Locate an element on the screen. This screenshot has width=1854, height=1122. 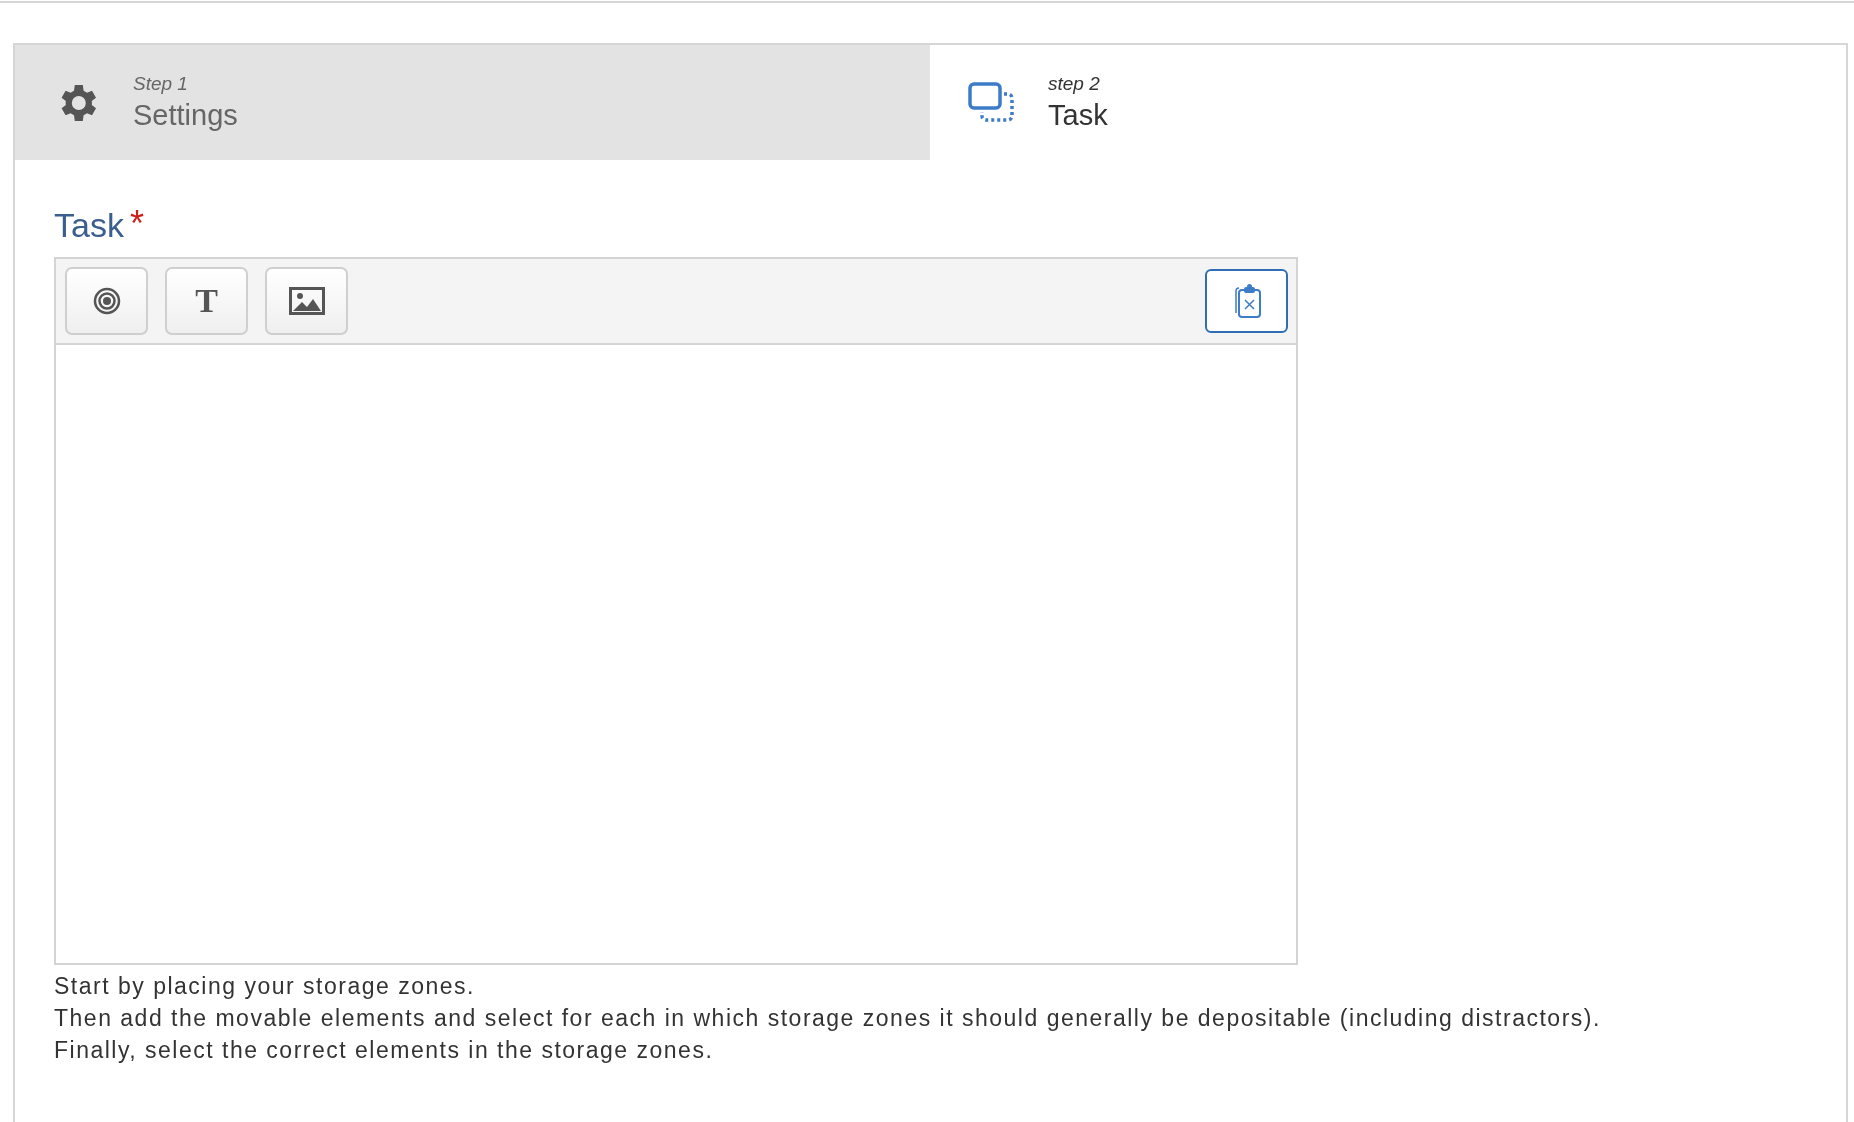
help-text: Start by placing your storage zones. is located at coordinates (265, 986).